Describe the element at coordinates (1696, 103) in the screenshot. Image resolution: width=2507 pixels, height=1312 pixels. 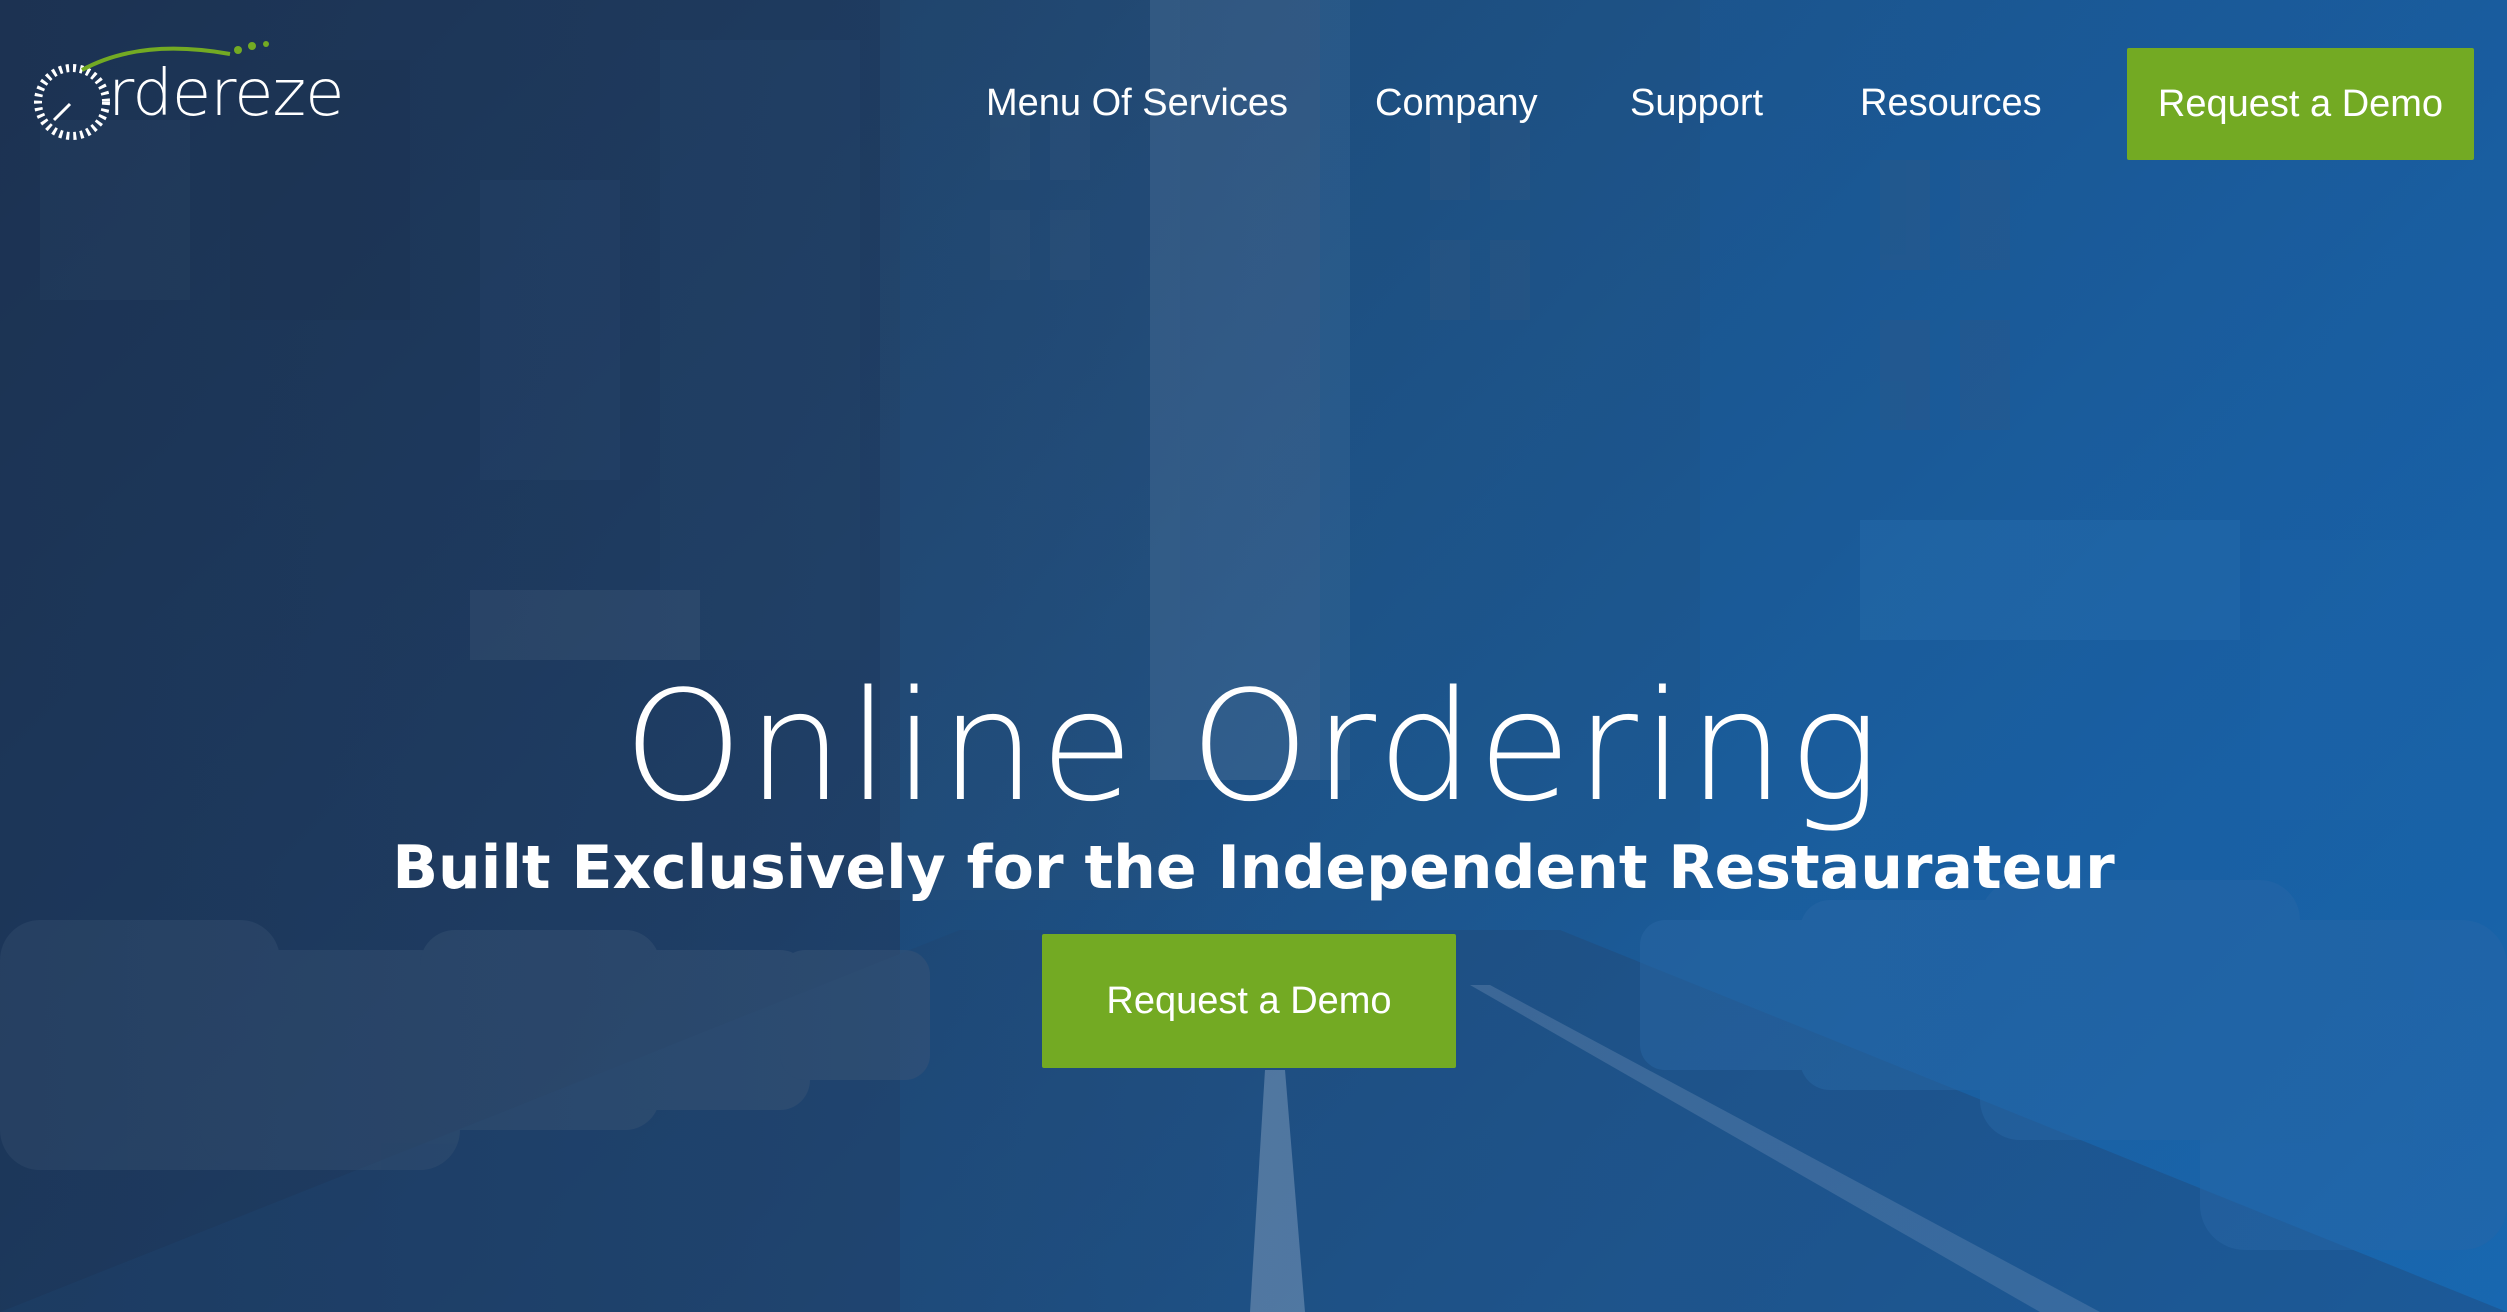
I see `nav-item-support: Support` at that location.